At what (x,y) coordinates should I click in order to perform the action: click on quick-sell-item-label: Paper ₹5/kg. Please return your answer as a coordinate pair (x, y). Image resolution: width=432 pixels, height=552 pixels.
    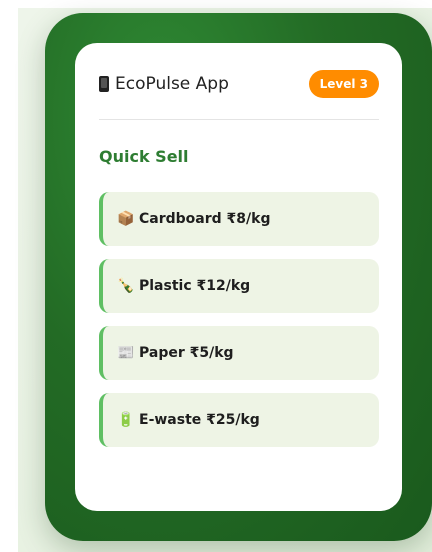
    Looking at the image, I should click on (186, 353).